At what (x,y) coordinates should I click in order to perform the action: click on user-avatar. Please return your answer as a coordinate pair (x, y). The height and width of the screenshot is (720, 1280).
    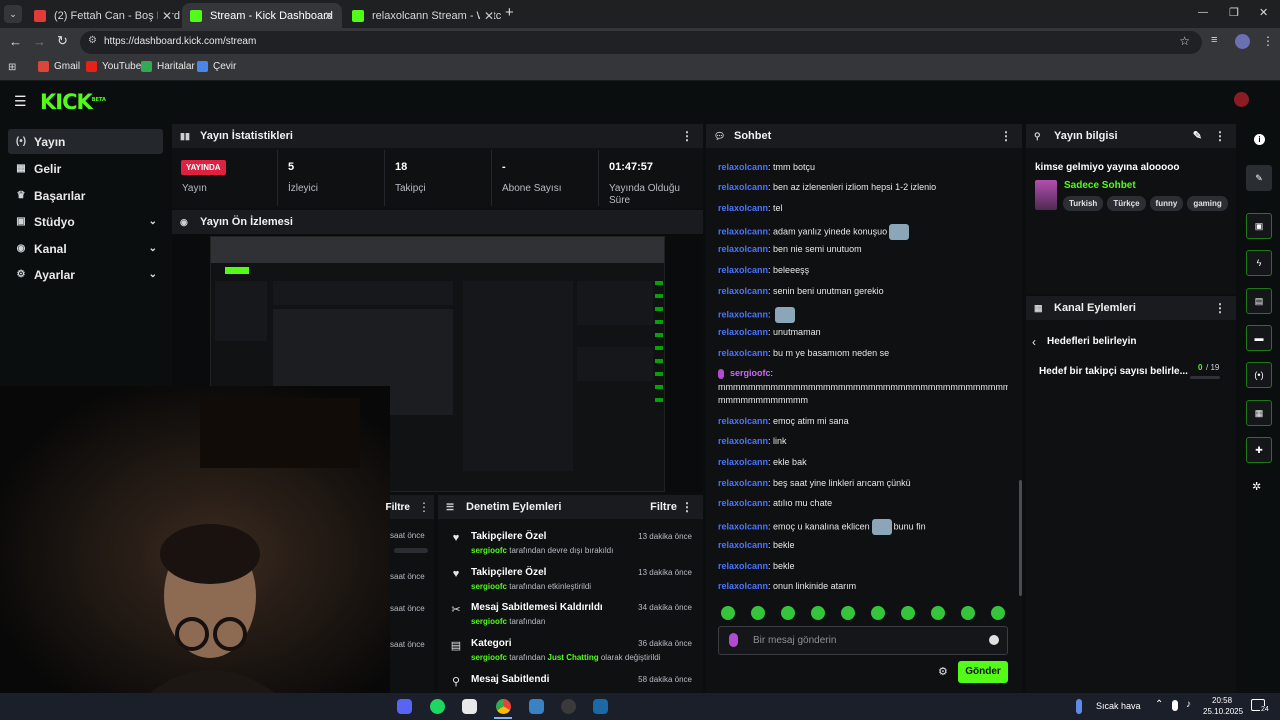
    Looking at the image, I should click on (1241, 99).